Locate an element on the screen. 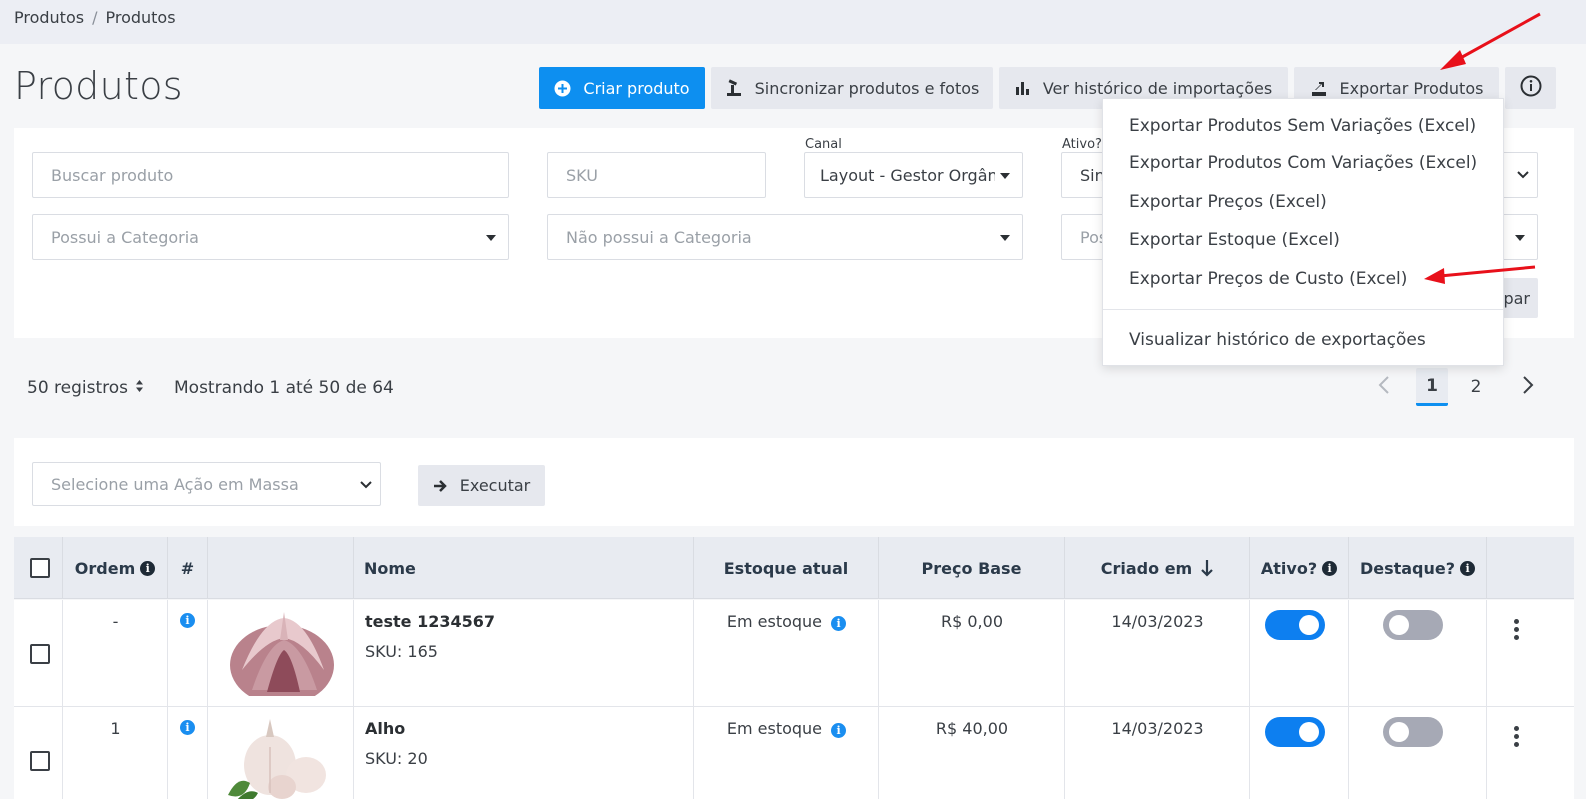  annotation-arrows is located at coordinates (1482, 148).